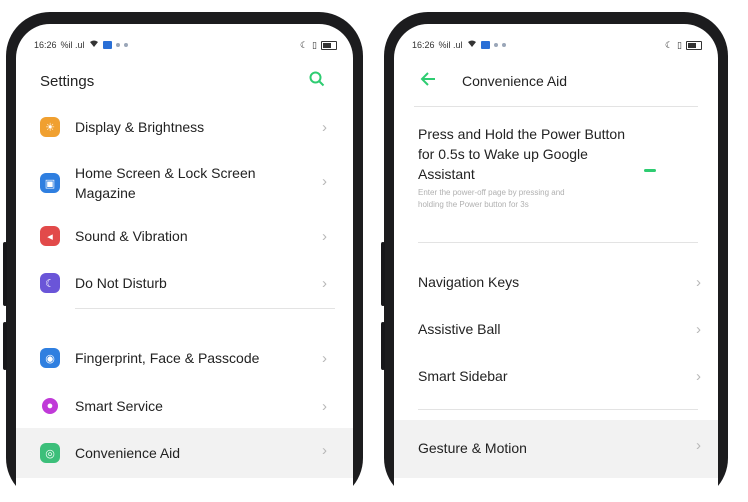 The image size is (748, 502). I want to click on settings-item-convenience-aid: ◎ Convenience Aid ›, so click(184, 453).